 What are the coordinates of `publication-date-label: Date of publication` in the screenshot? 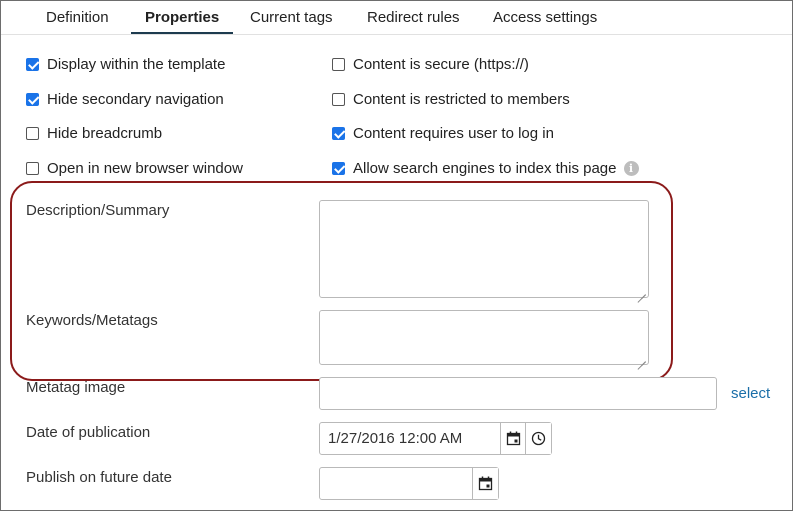 It's located at (88, 432).